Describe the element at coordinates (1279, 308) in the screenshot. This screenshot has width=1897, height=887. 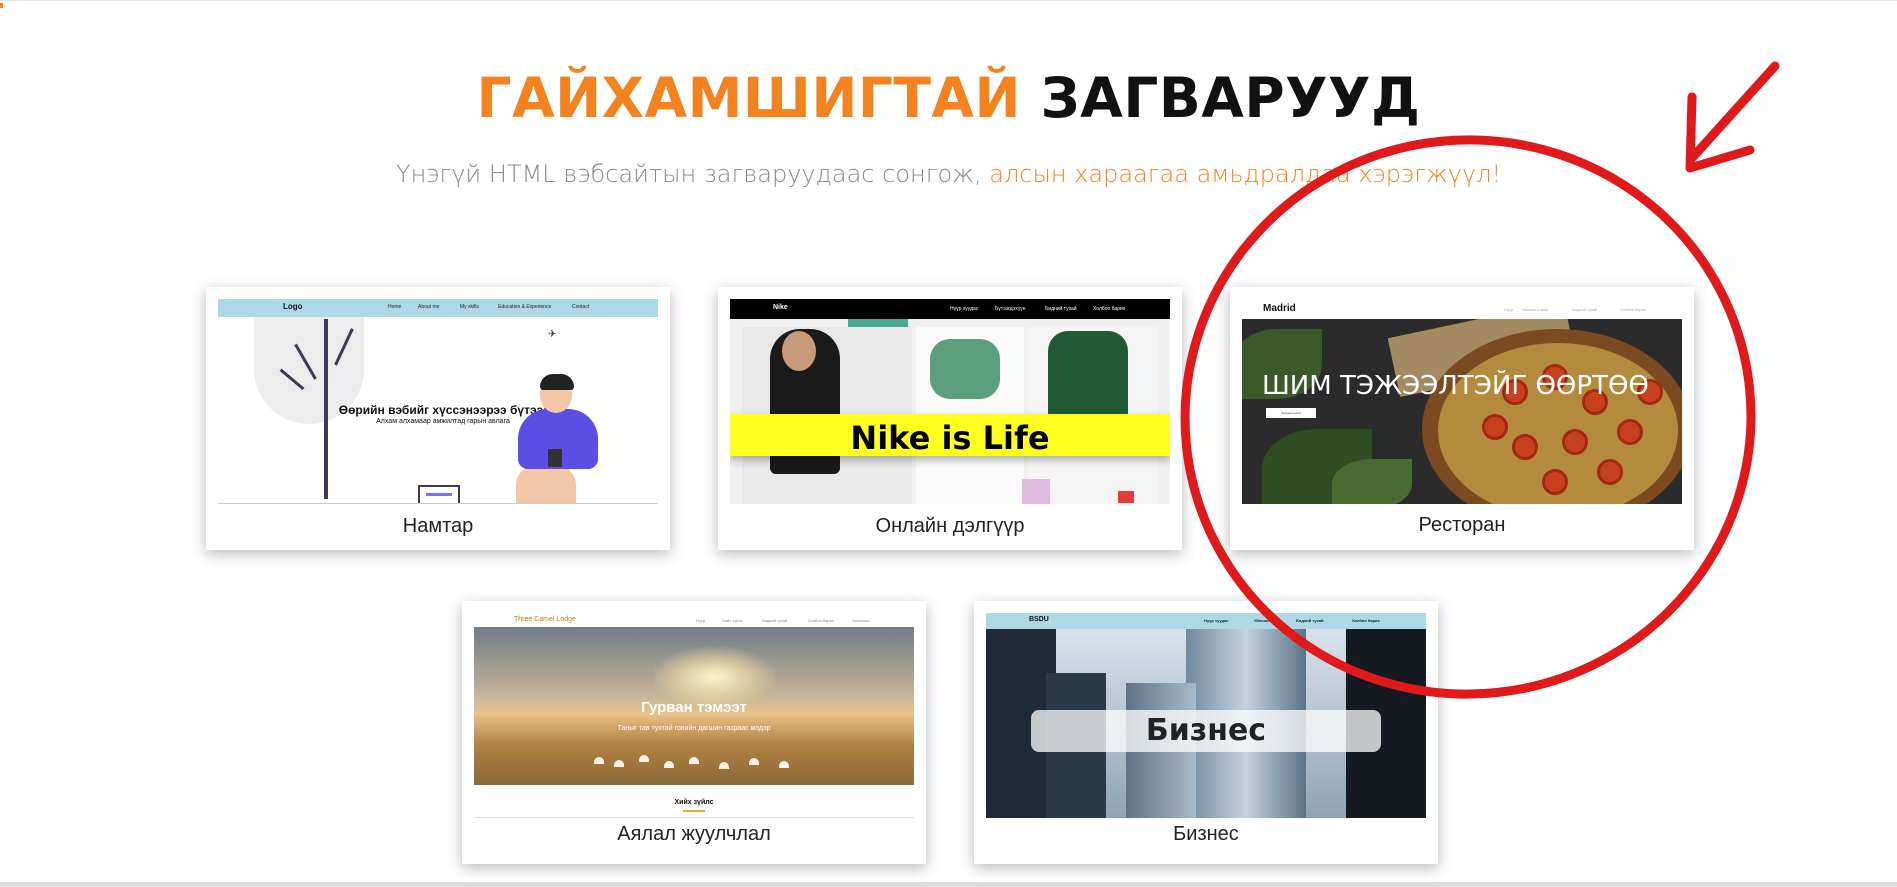
I see `preview-logo: Madrid` at that location.